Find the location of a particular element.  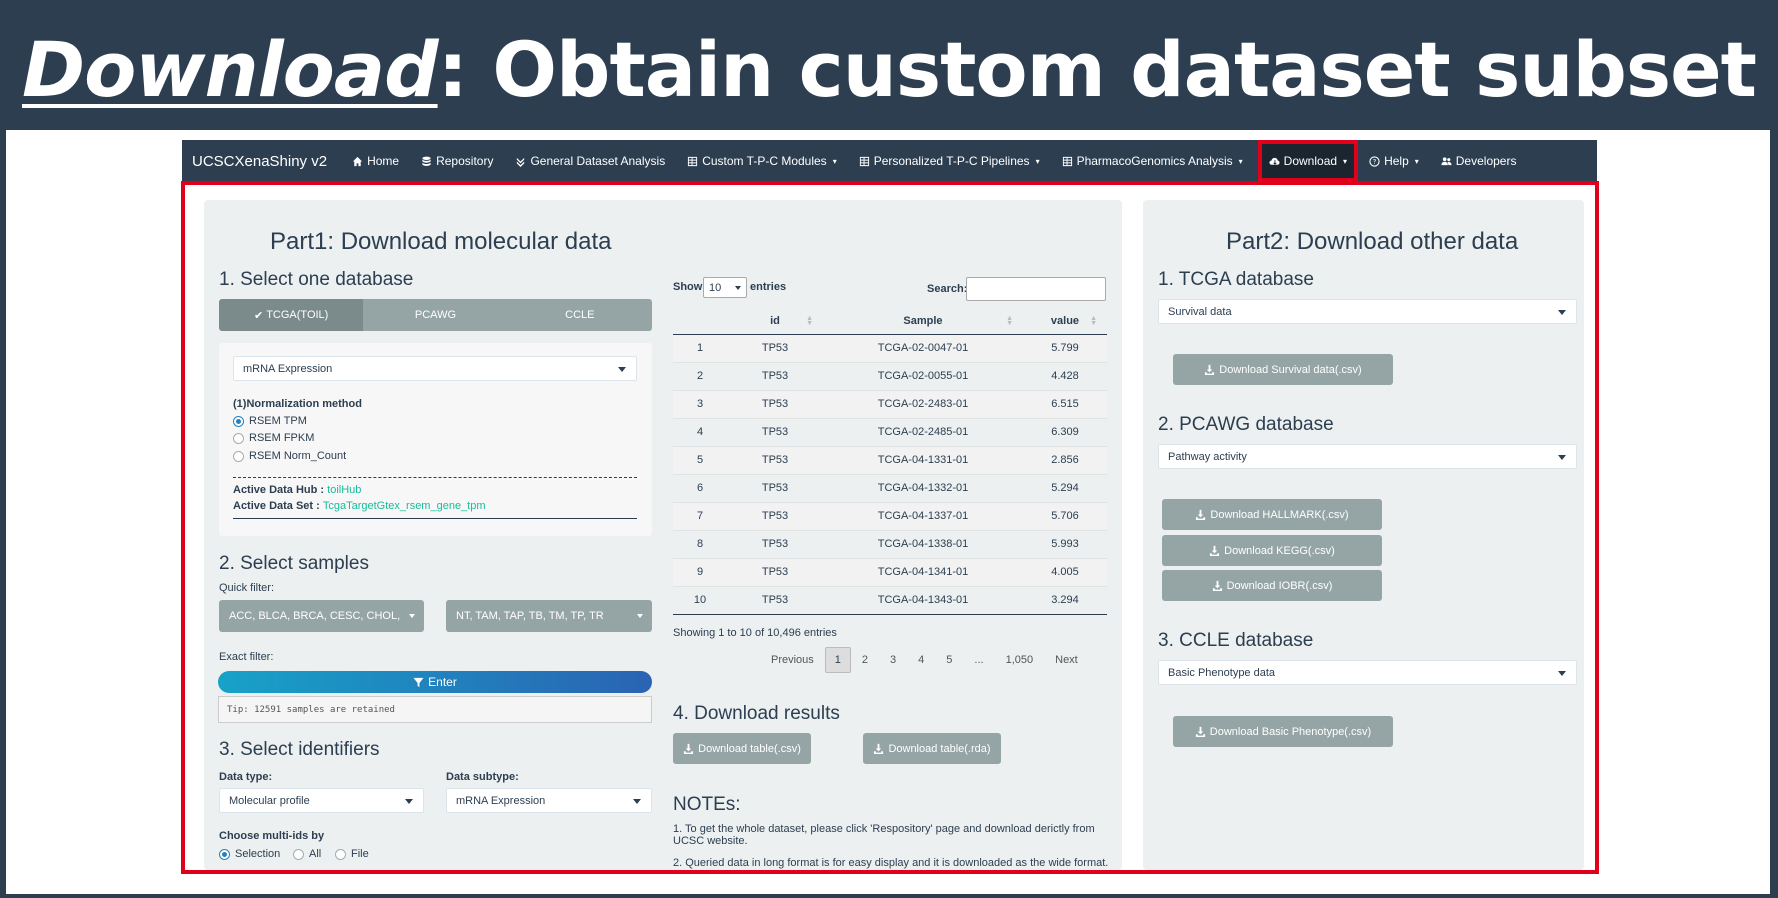

set-link: TcgaTargetGtex_rsem_gene_tpm is located at coordinates (404, 506).